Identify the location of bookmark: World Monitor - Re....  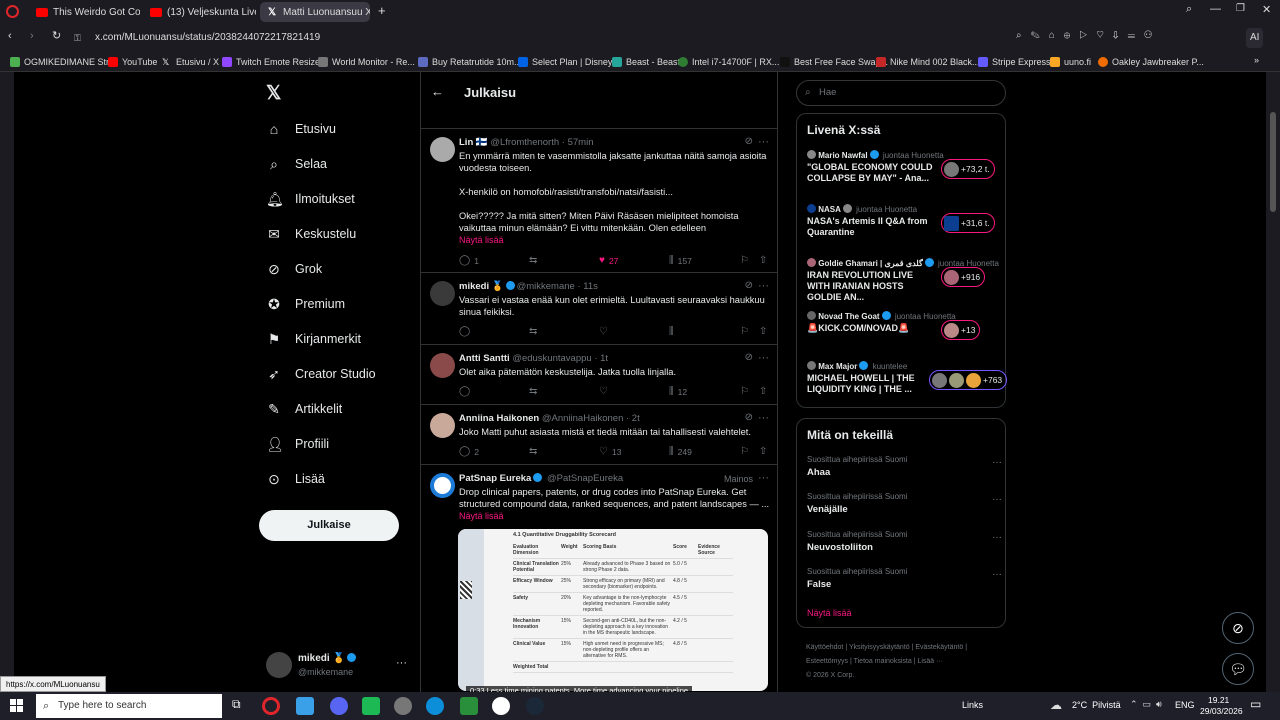
(366, 62).